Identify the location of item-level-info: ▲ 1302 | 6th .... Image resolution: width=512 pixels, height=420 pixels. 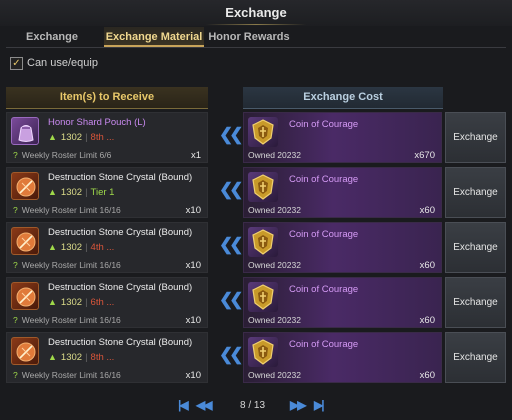
(81, 302).